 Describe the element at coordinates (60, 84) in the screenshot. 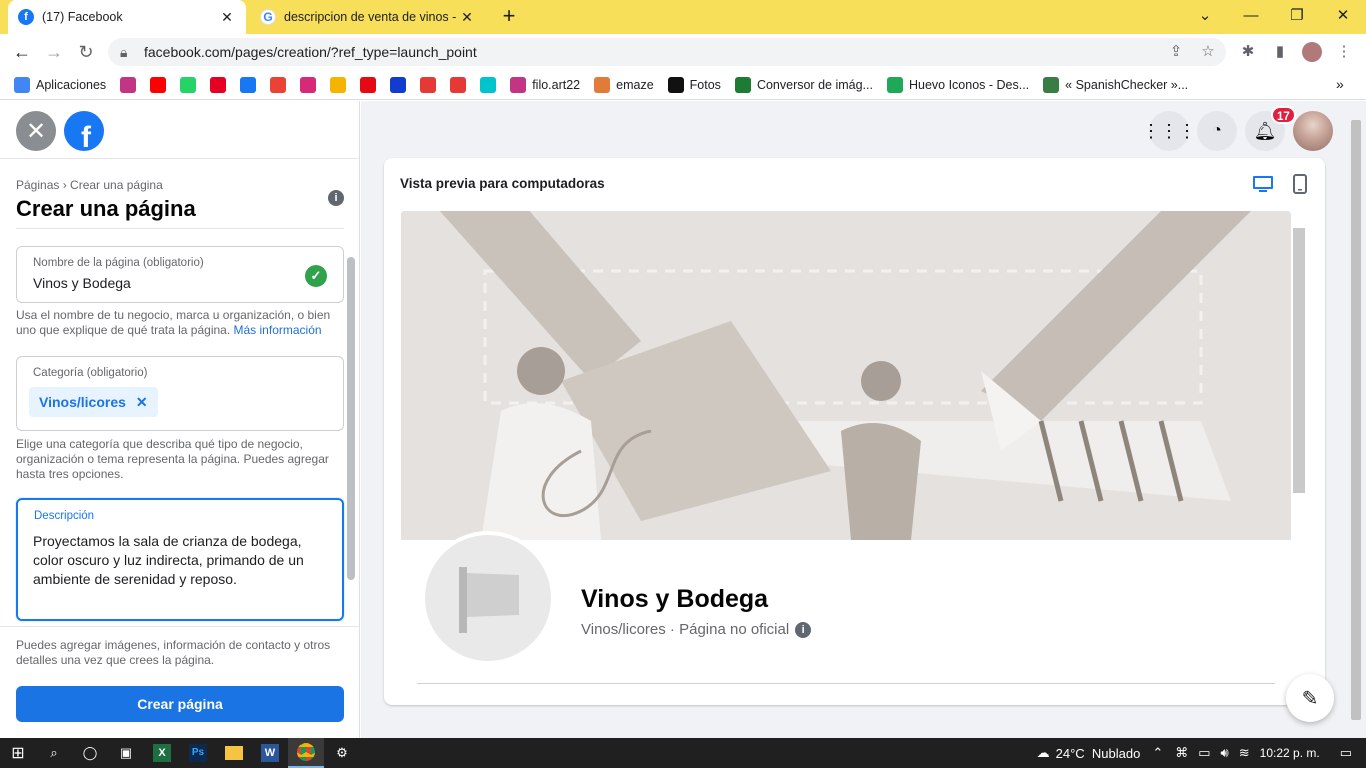

I see `bookmark-item: Aplicaciones` at that location.